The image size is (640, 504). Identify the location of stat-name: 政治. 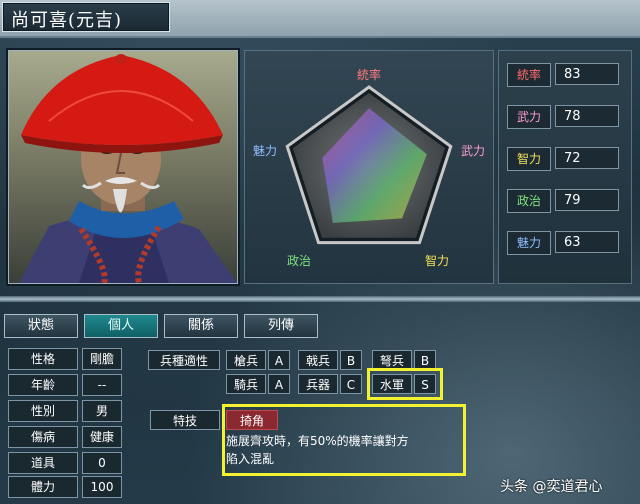
(529, 201).